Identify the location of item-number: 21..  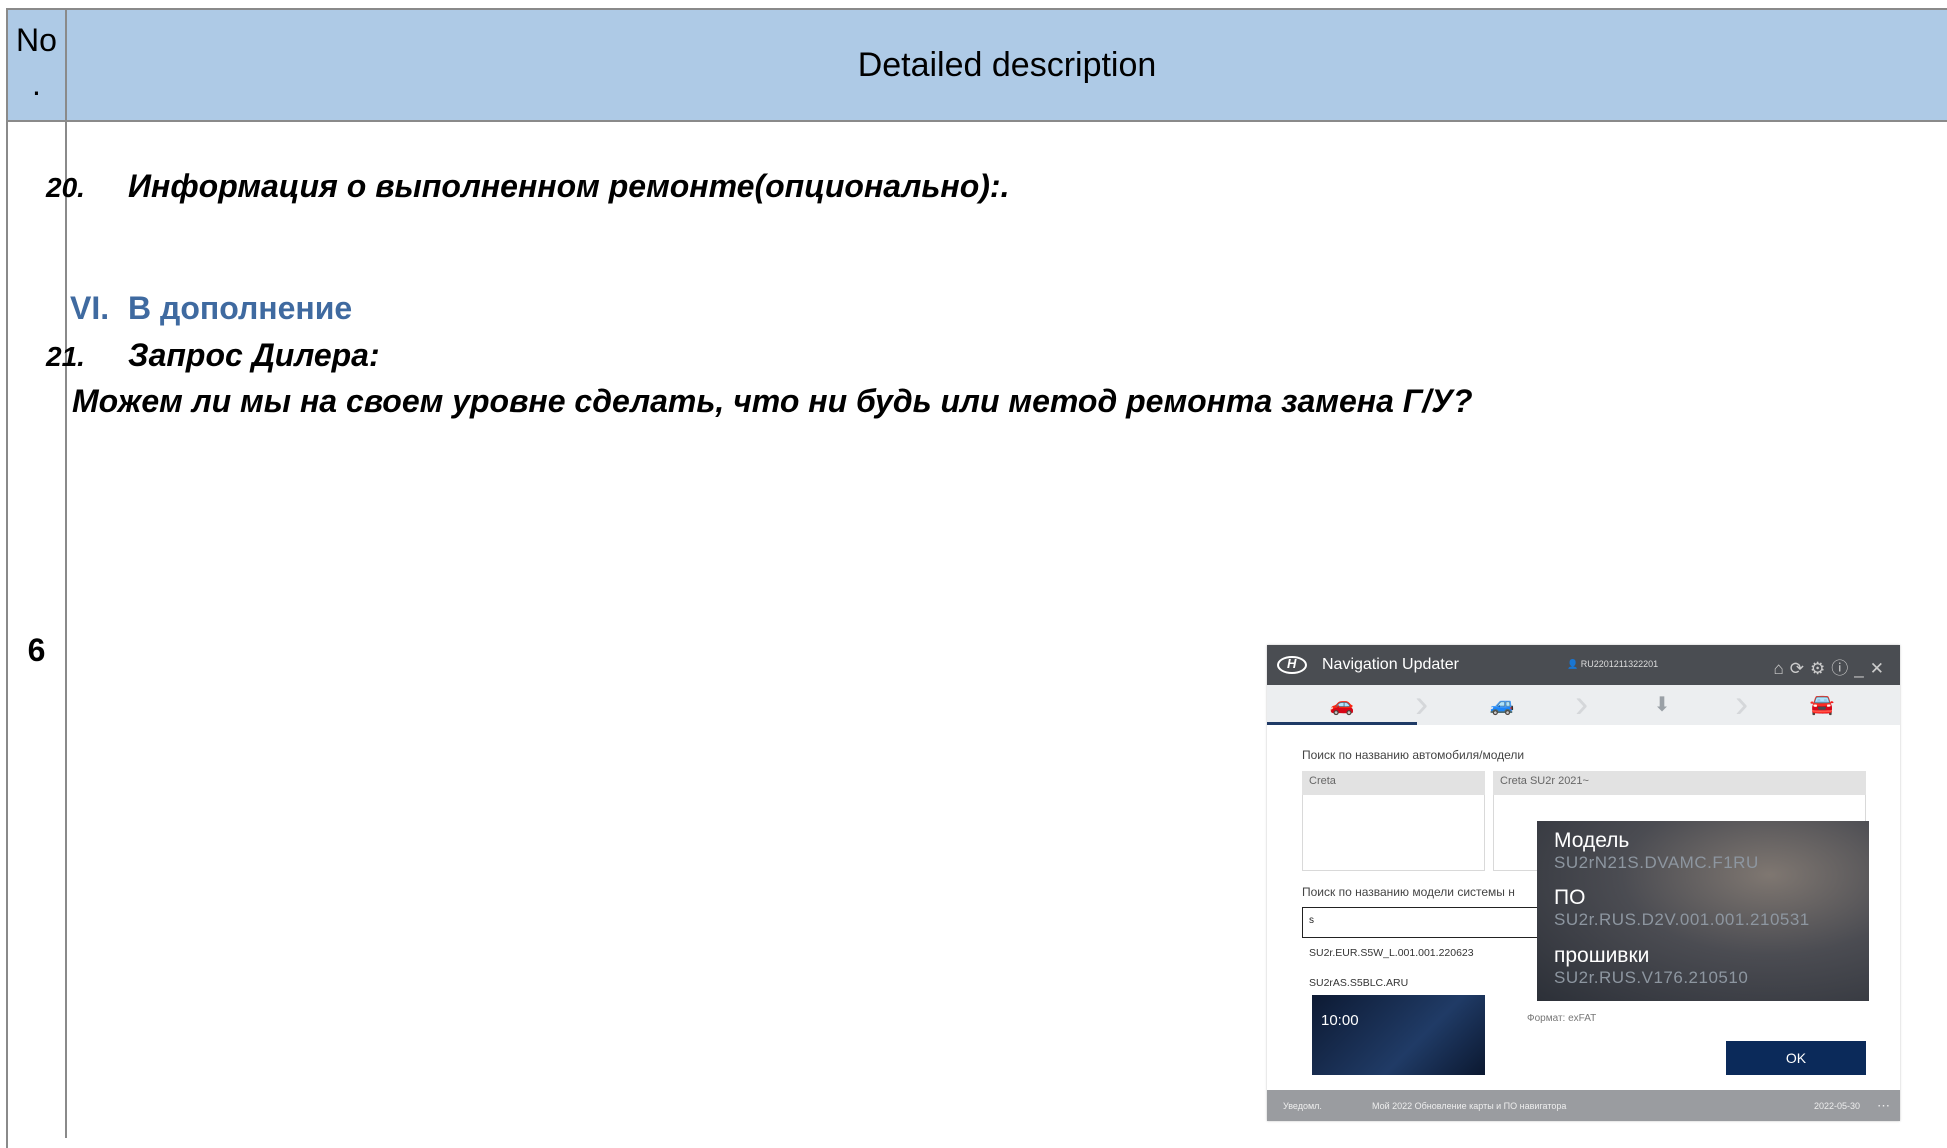
(65, 356).